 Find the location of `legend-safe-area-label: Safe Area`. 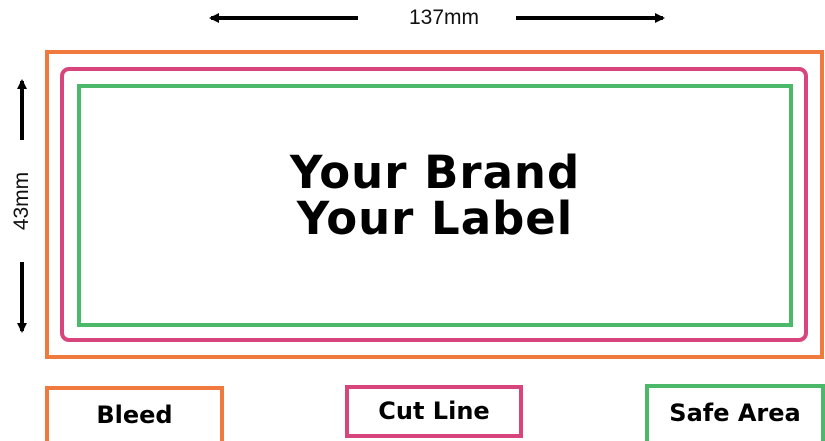

legend-safe-area-label: Safe Area is located at coordinates (735, 413).